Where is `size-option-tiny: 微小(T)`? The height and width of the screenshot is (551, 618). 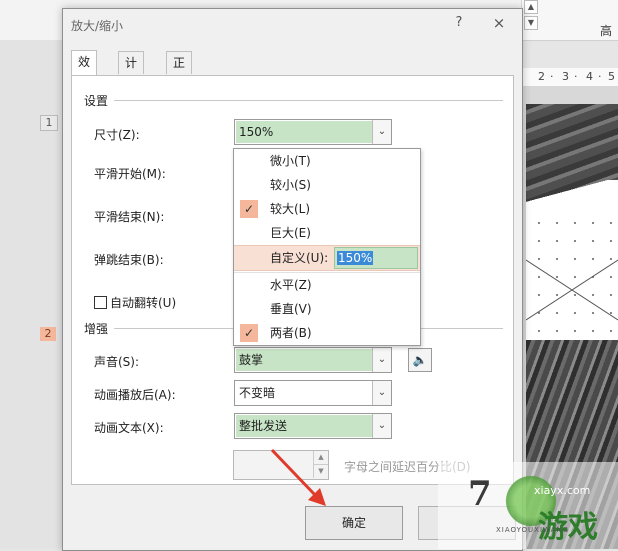 size-option-tiny: 微小(T) is located at coordinates (327, 161).